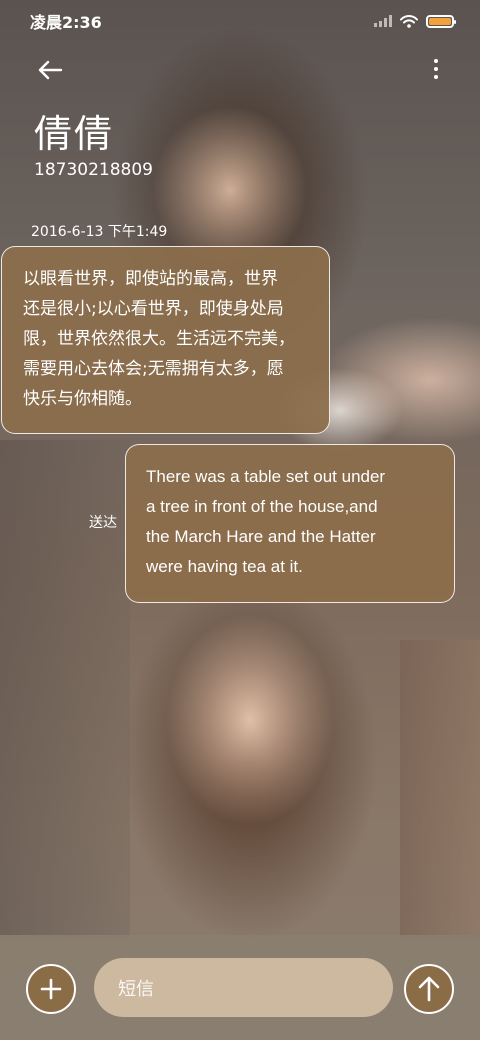 The image size is (480, 1040). What do you see at coordinates (159, 339) in the screenshot?
I see `message-line: 限，世界依然很大。生活远不完美，` at bounding box center [159, 339].